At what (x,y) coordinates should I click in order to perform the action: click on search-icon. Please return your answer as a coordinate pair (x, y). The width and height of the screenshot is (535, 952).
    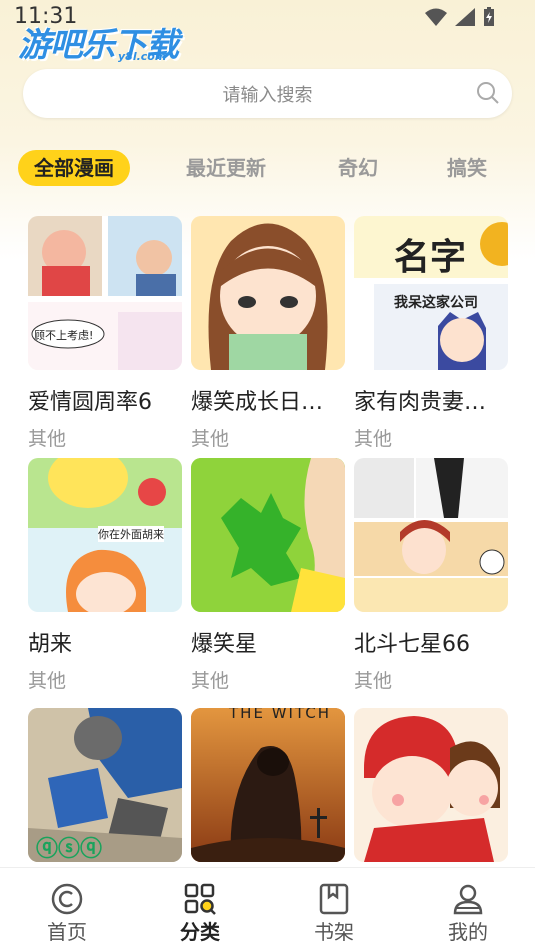
    Looking at the image, I should click on (488, 93).